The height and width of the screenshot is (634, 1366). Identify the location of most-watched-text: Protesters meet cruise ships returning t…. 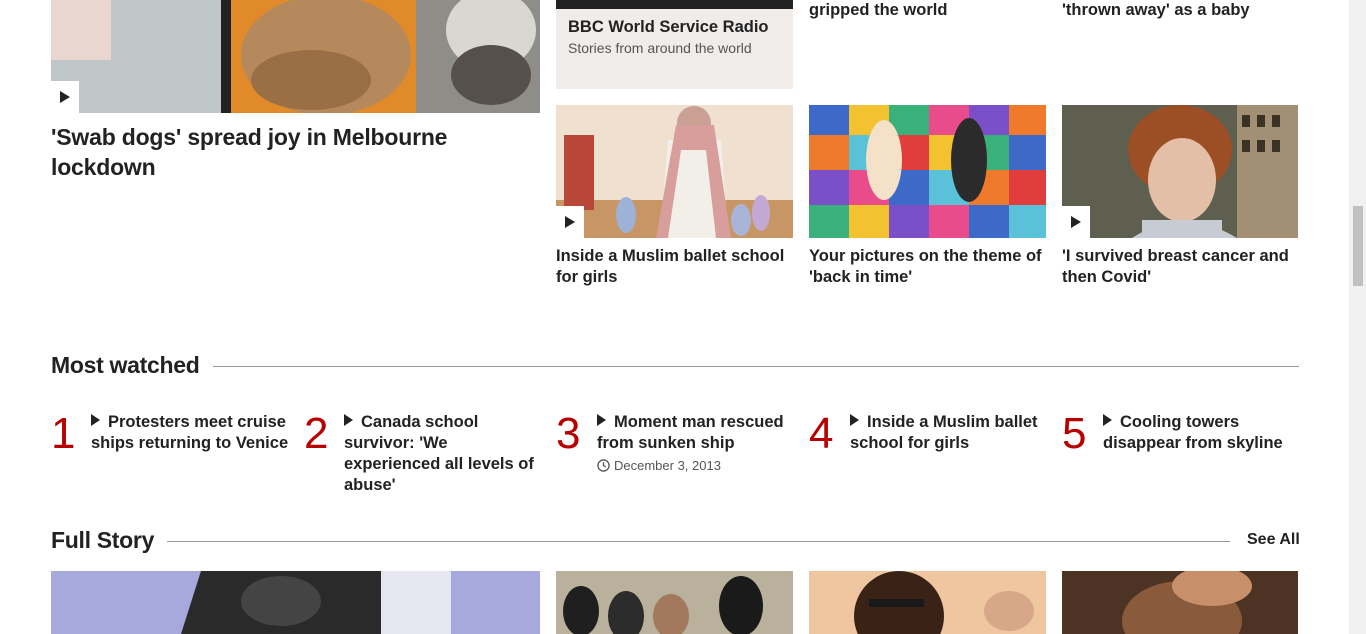
(190, 432).